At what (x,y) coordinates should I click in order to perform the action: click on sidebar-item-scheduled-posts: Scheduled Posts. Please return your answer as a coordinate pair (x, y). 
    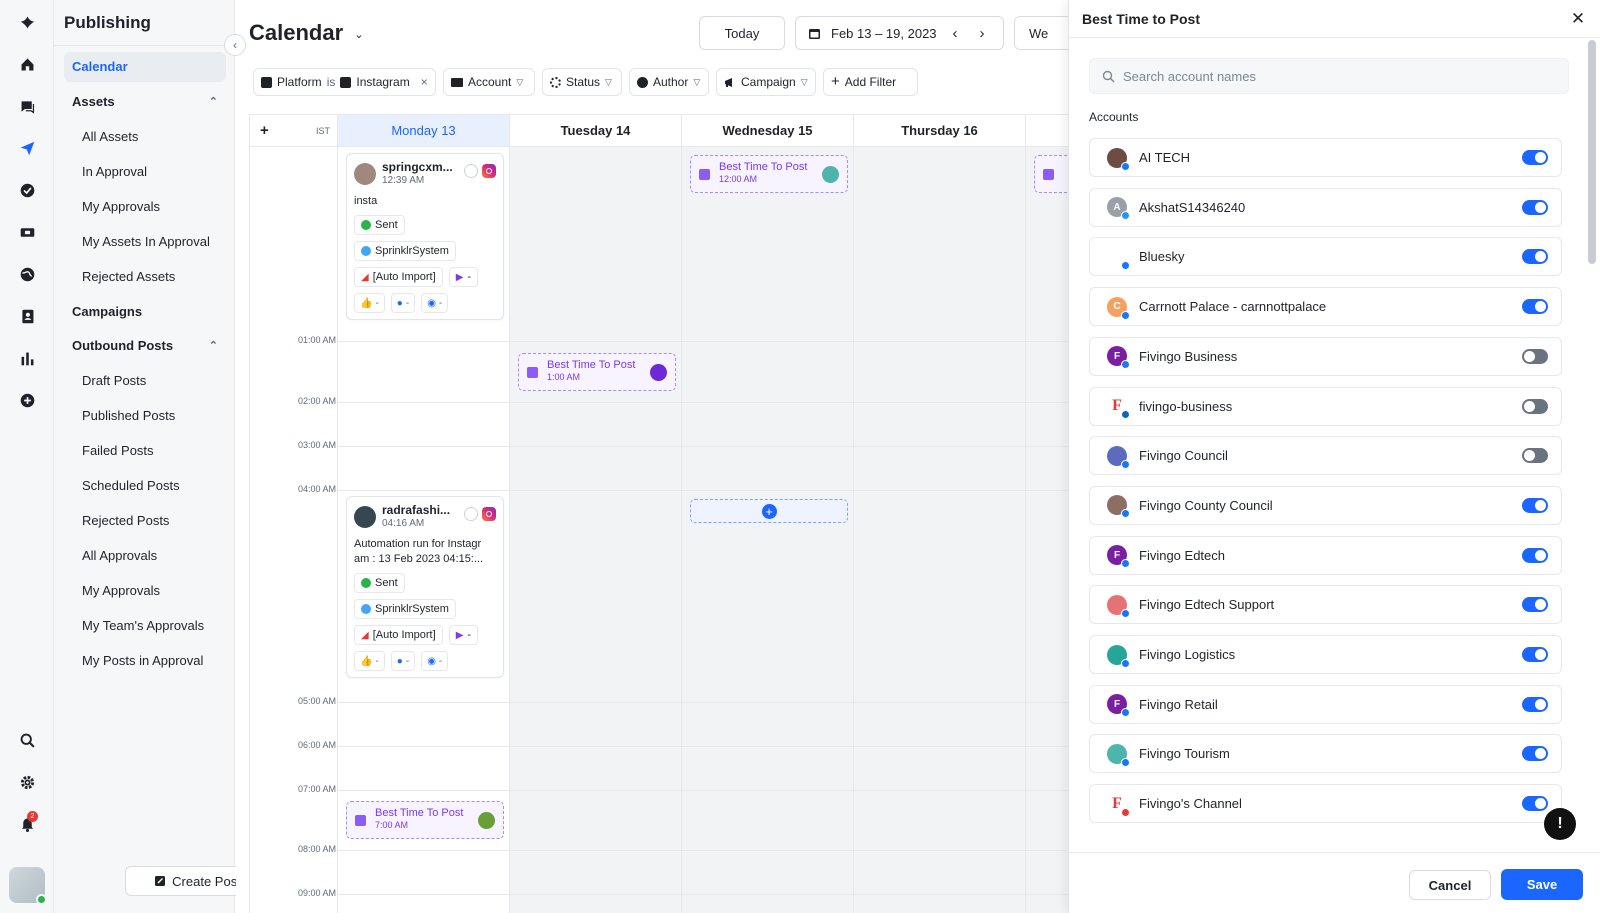
    Looking at the image, I should click on (145, 486).